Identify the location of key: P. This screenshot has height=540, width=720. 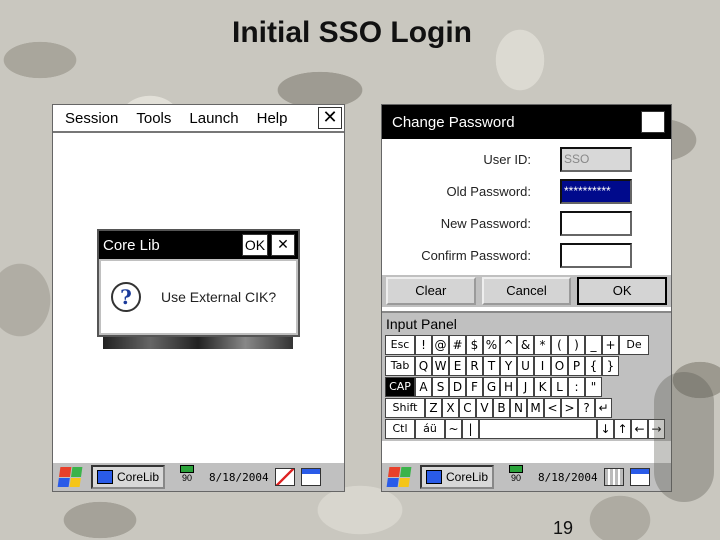
(576, 366).